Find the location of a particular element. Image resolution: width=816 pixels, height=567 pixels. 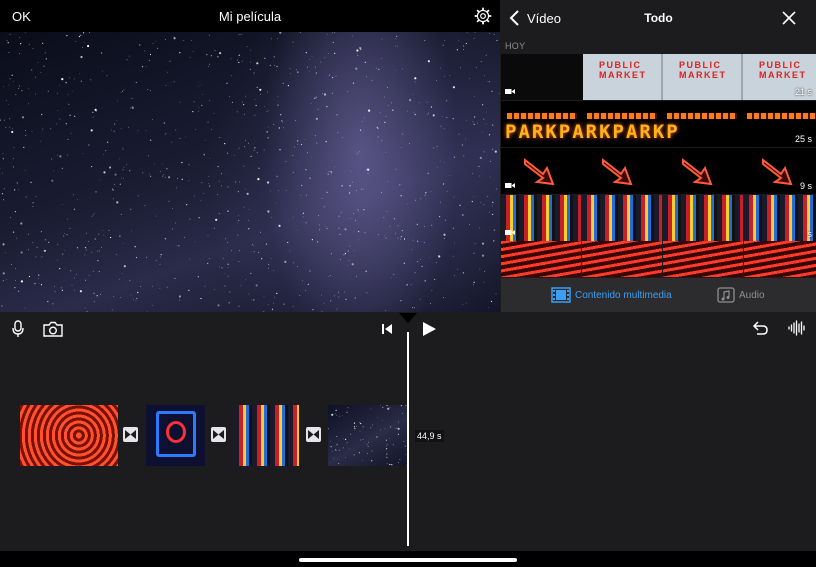

playhead is located at coordinates (408, 439).